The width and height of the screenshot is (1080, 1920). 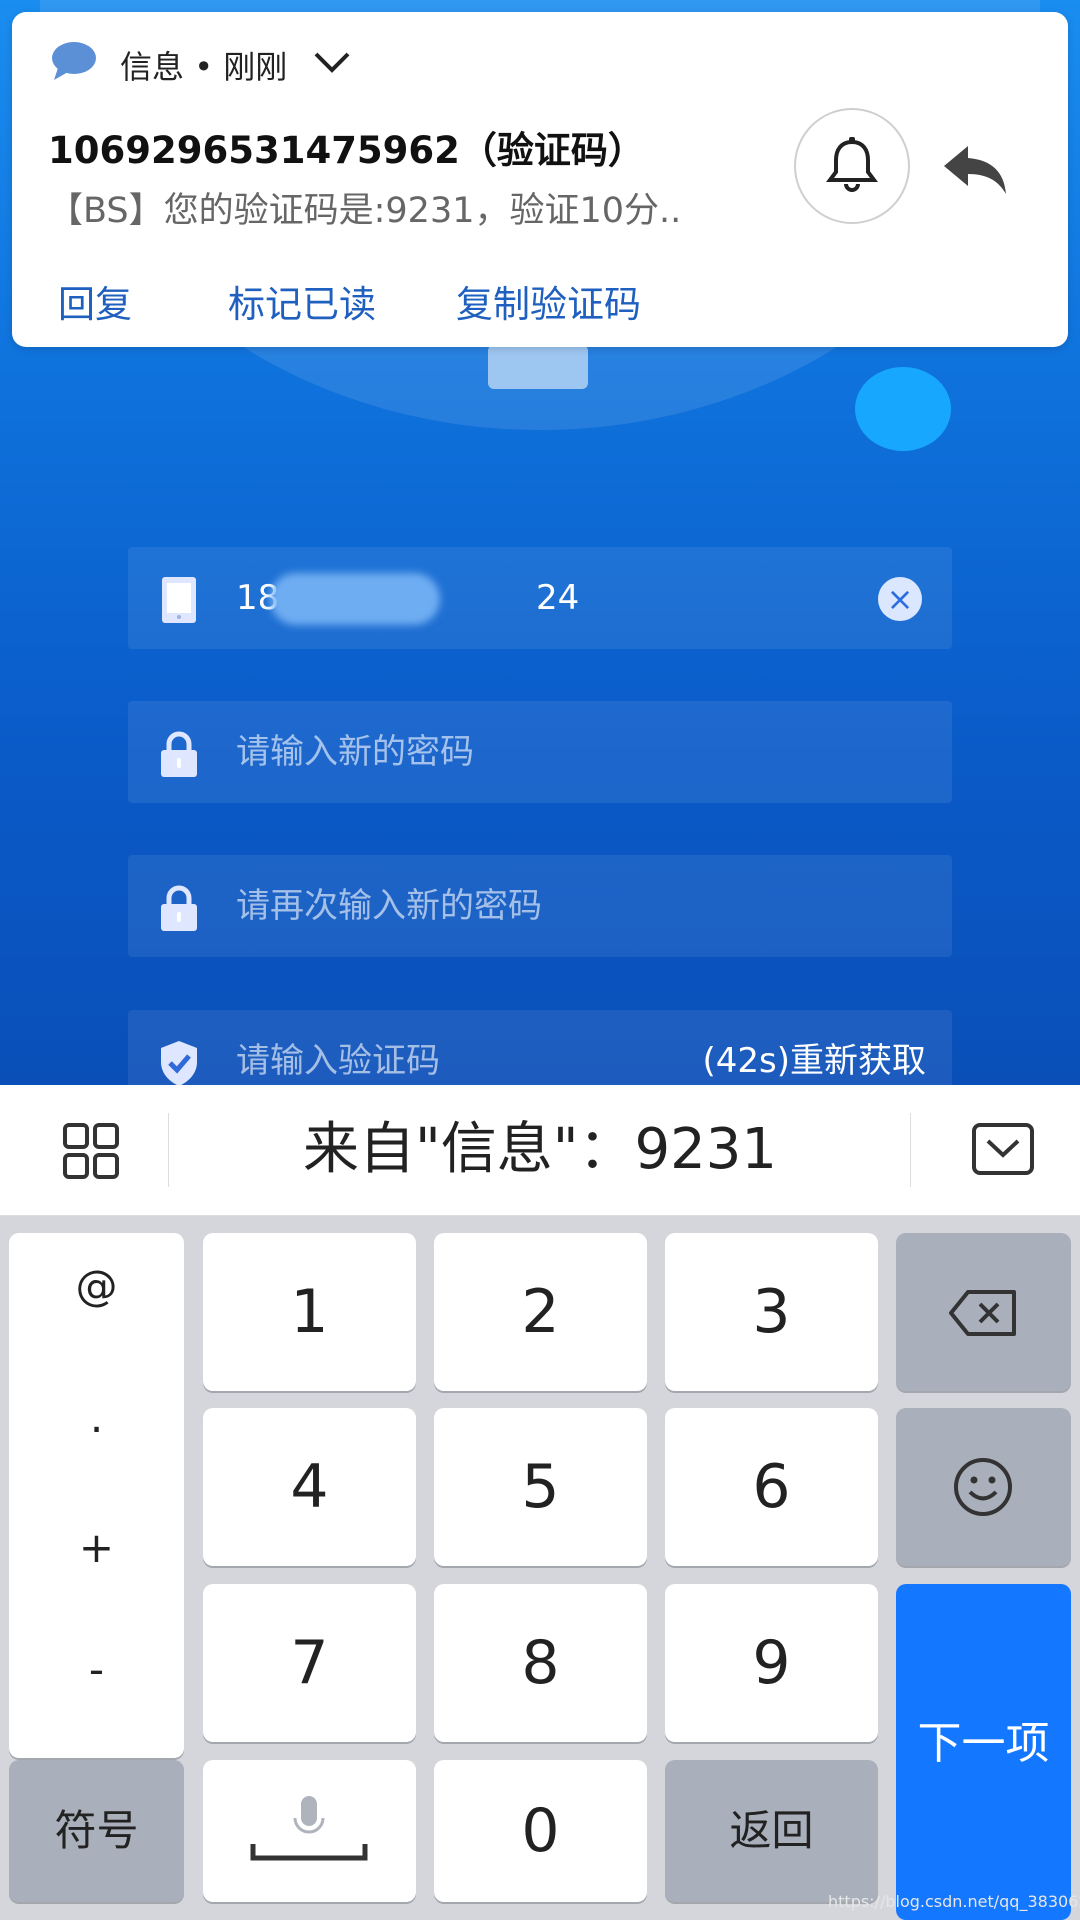 What do you see at coordinates (954, 1901) in the screenshot?
I see `watermark: https://blog.csdn.net/qq_38306233` at bounding box center [954, 1901].